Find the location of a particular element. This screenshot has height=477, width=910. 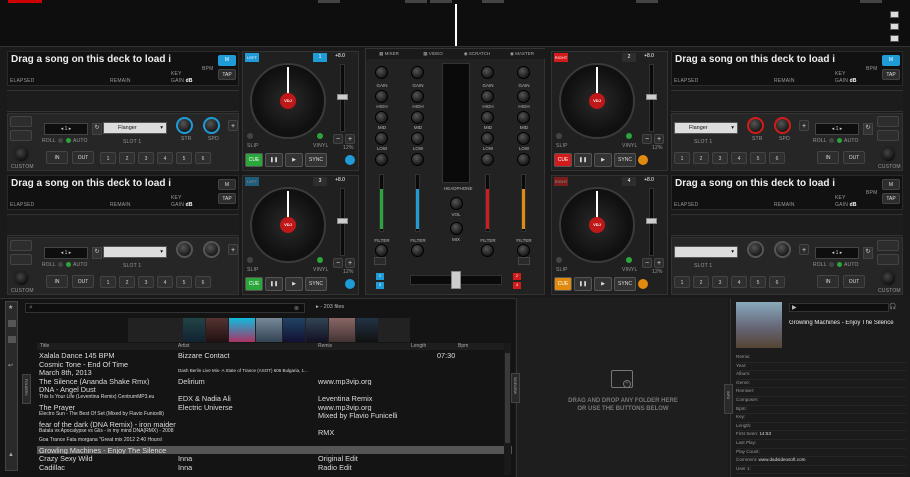

info-field: Album: is located at coordinates (821, 375).